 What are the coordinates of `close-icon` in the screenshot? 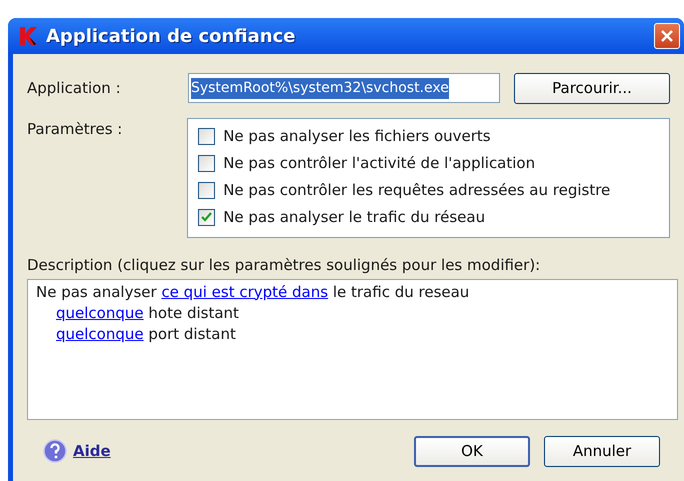 It's located at (667, 36).